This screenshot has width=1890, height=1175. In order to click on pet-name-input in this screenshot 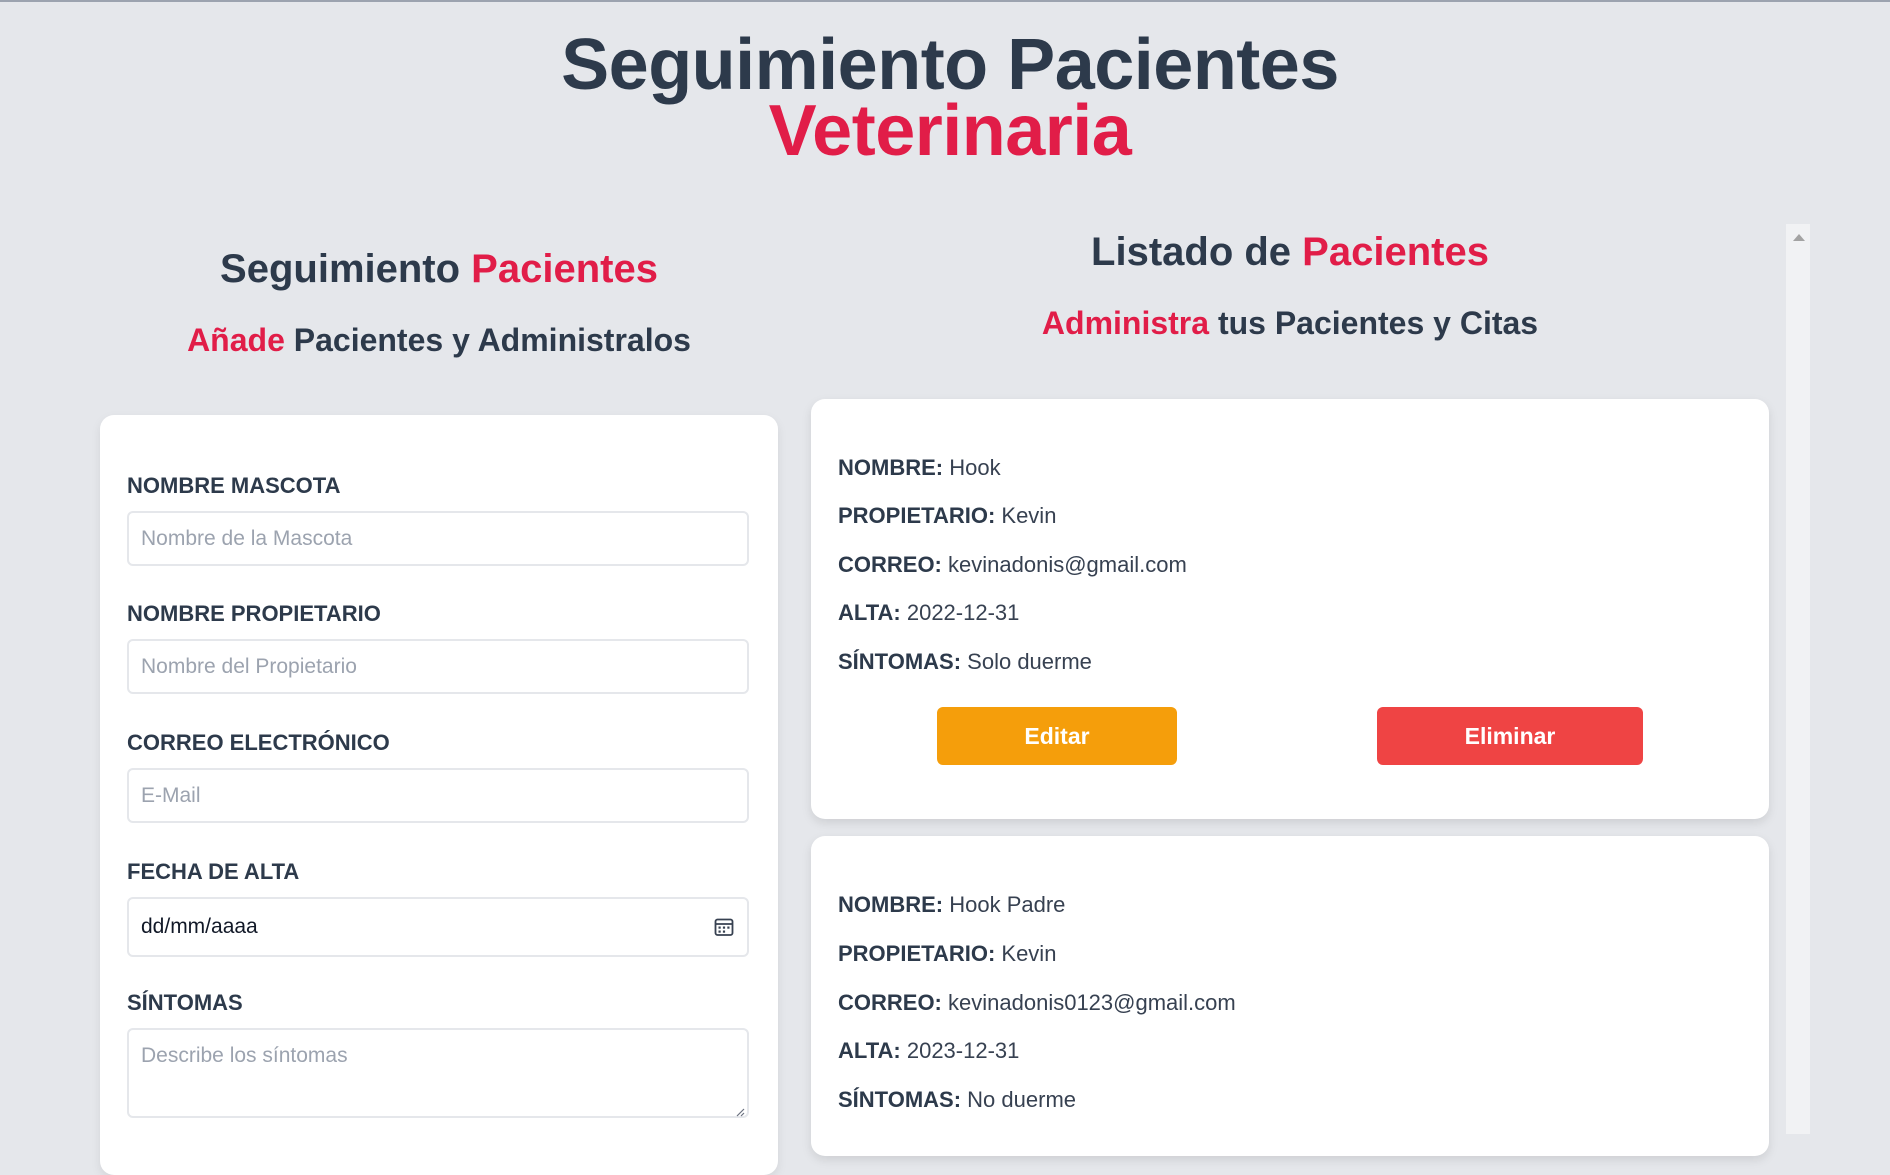, I will do `click(438, 538)`.